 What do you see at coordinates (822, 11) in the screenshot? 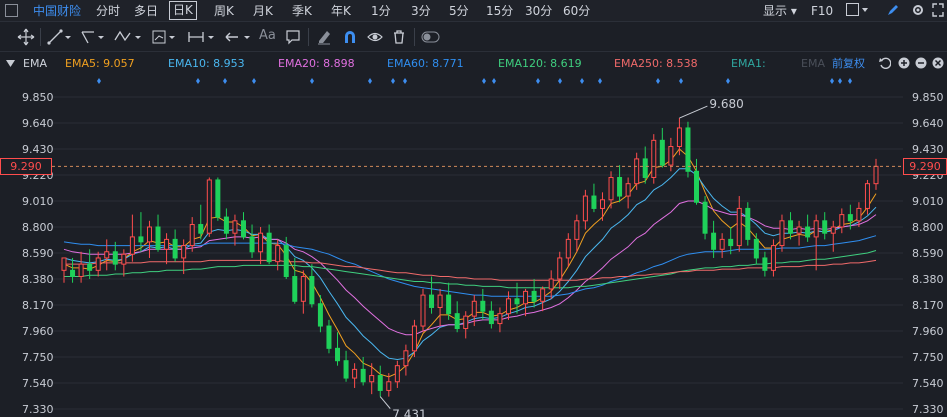
I see `f10-button: F10` at bounding box center [822, 11].